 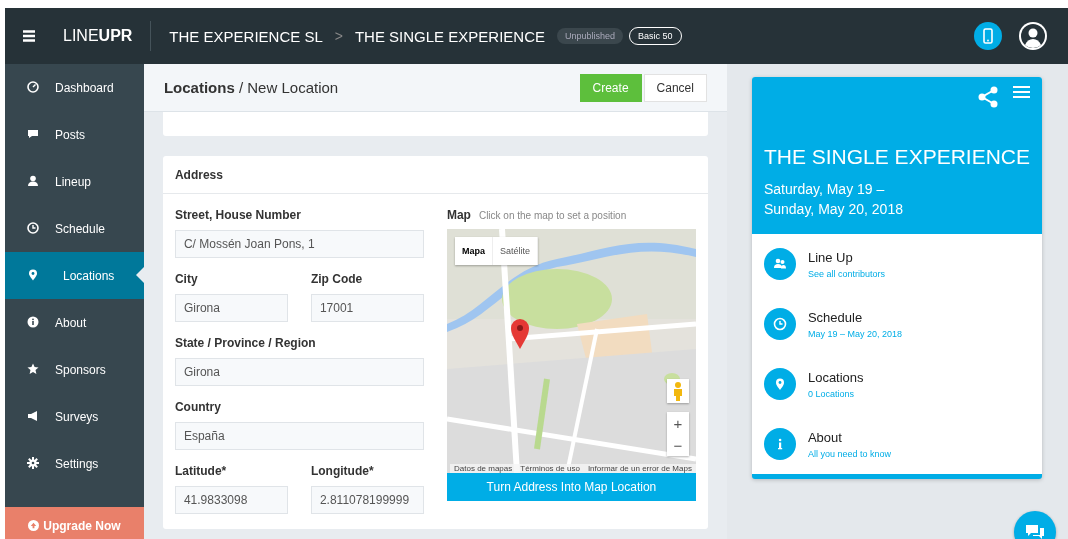 What do you see at coordinates (835, 377) in the screenshot?
I see `menu-item-title: Locations` at bounding box center [835, 377].